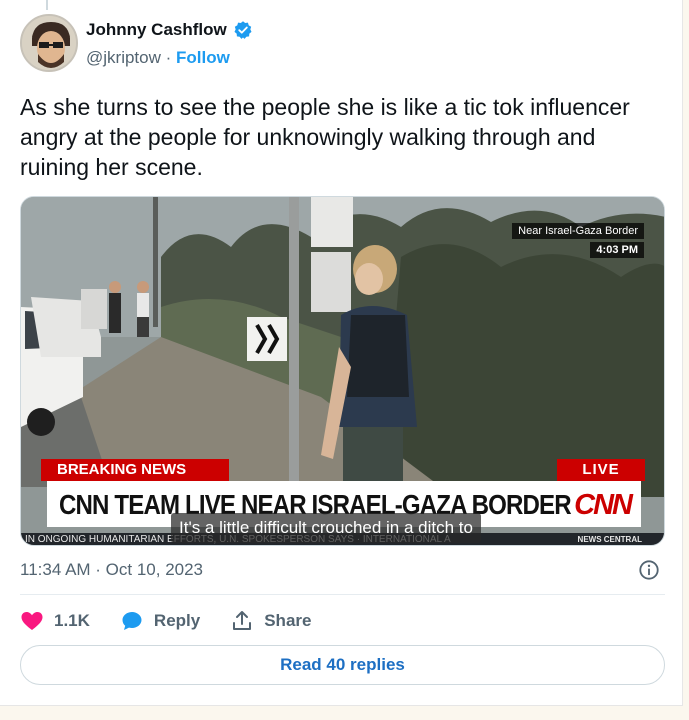 The height and width of the screenshot is (720, 689). Describe the element at coordinates (617, 250) in the screenshot. I see `location-time: 4:03 PM` at that location.